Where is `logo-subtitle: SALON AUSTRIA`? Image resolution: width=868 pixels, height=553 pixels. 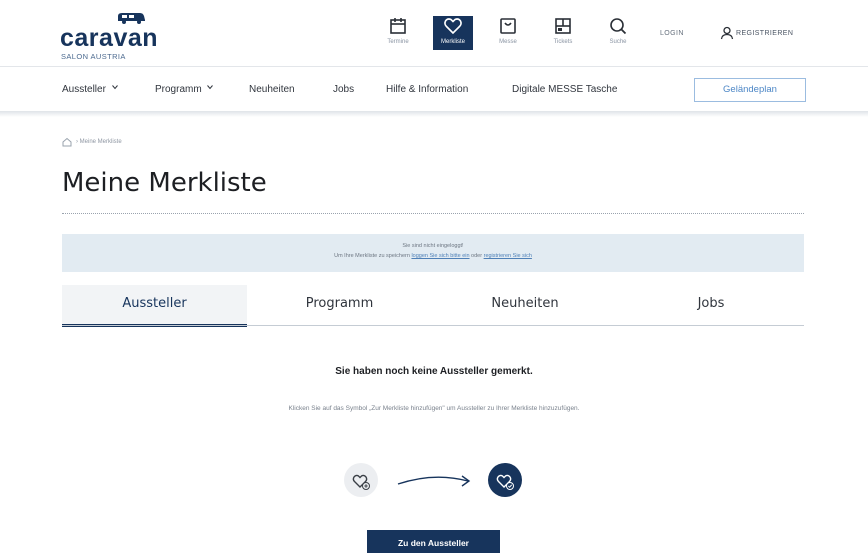
logo-subtitle: SALON AUSTRIA is located at coordinates (93, 56).